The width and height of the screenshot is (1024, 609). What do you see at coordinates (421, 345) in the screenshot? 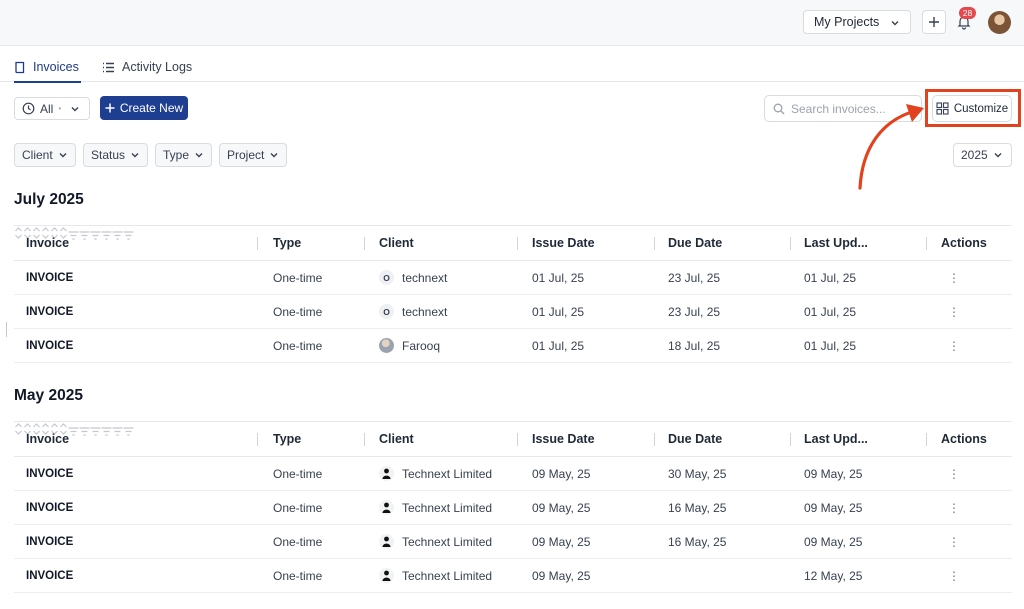
I see `client-cell-text: Farooq` at bounding box center [421, 345].